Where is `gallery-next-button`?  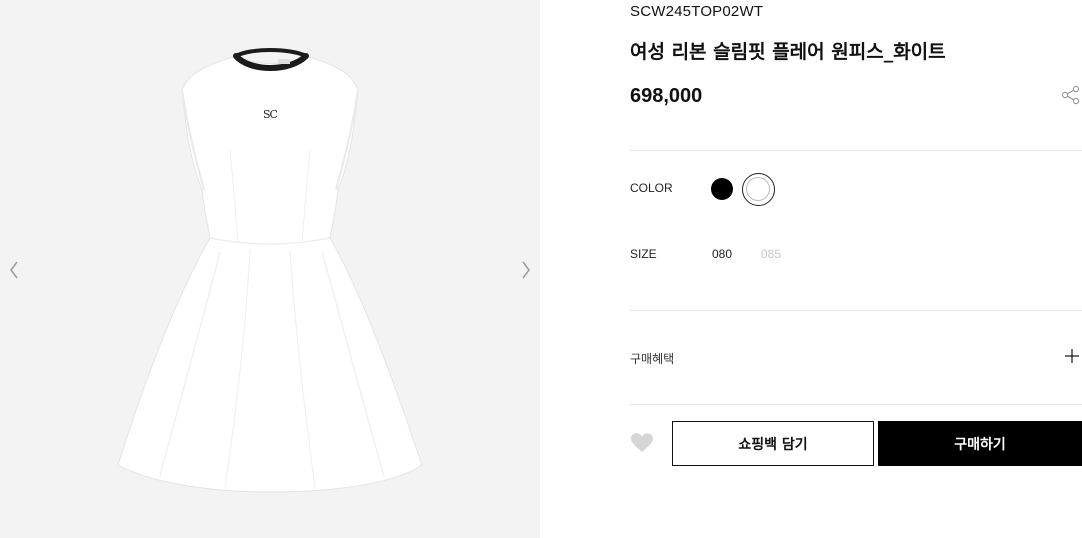 gallery-next-button is located at coordinates (526, 270).